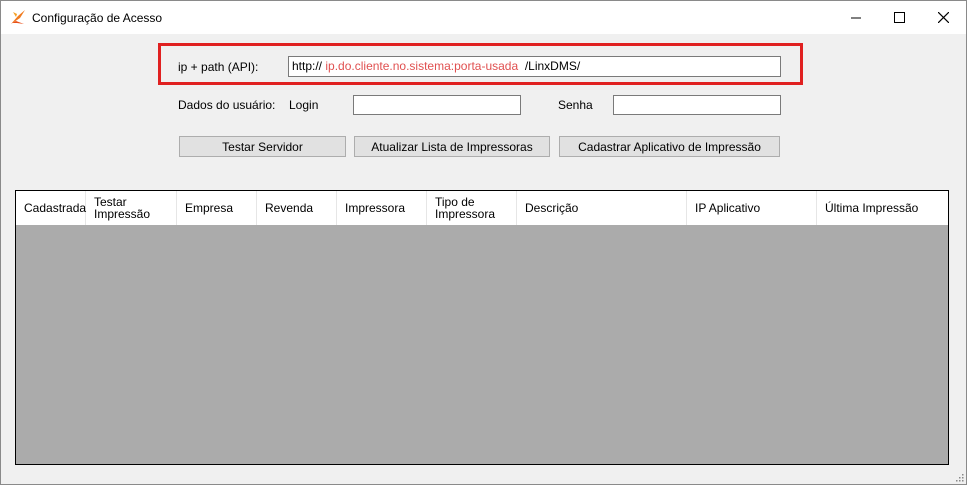  I want to click on api-label: ip + path (API):, so click(218, 67).